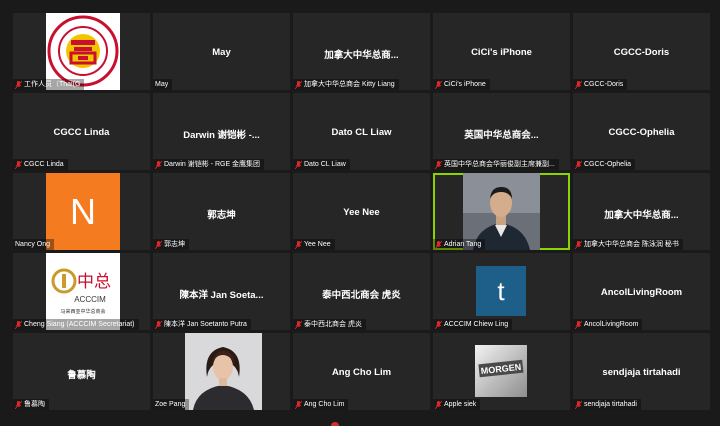 This screenshot has width=720, height=426. I want to click on participant-display-name: 泰中西北商会 虎炎, so click(361, 295).